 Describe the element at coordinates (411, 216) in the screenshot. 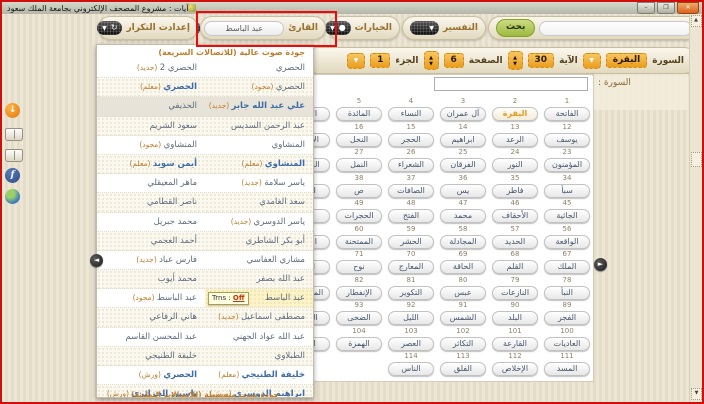

I see `surah-button: الفتح` at that location.